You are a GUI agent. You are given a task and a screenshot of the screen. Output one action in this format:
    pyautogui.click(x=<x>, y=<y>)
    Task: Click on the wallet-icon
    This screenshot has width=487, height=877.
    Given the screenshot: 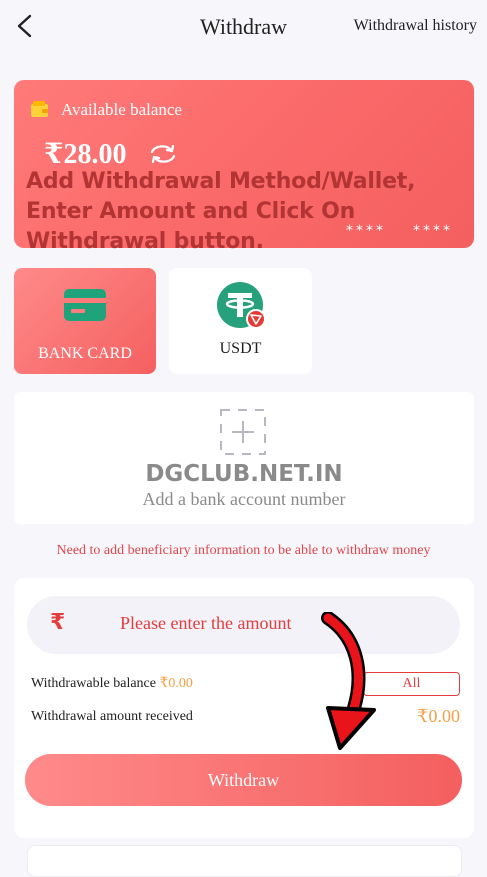 What is the action you would take?
    pyautogui.click(x=39, y=109)
    